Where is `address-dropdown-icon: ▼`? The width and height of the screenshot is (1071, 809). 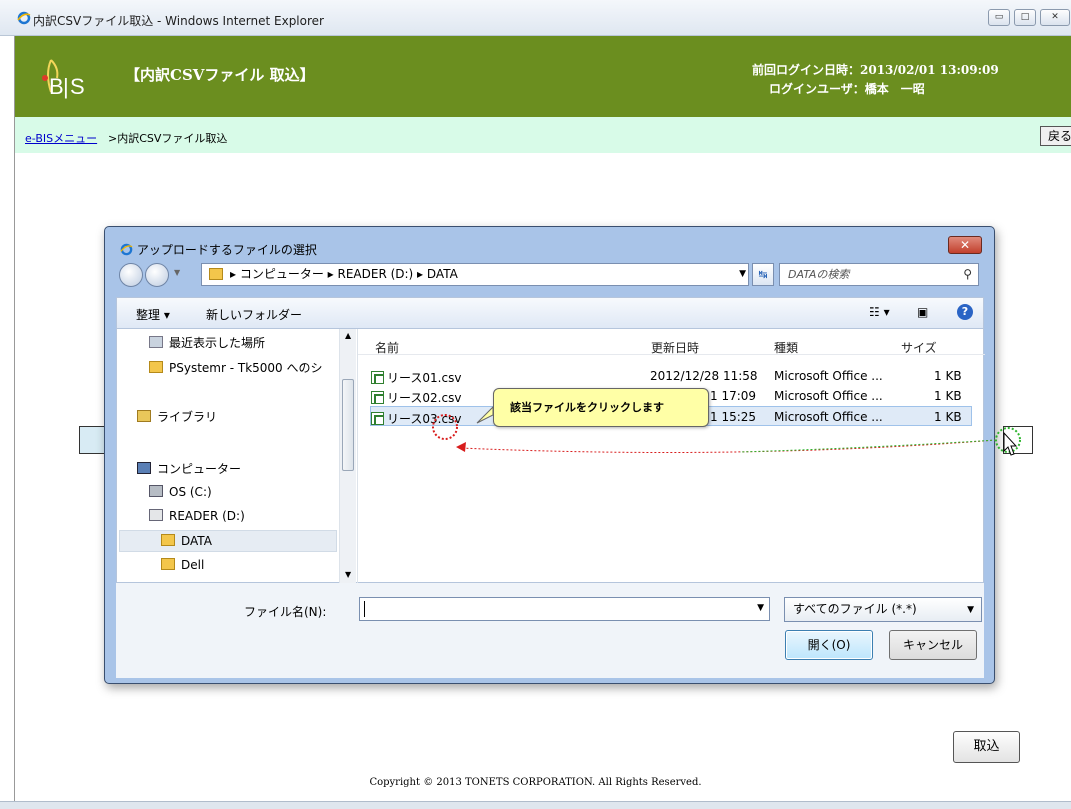
address-dropdown-icon: ▼ is located at coordinates (742, 274).